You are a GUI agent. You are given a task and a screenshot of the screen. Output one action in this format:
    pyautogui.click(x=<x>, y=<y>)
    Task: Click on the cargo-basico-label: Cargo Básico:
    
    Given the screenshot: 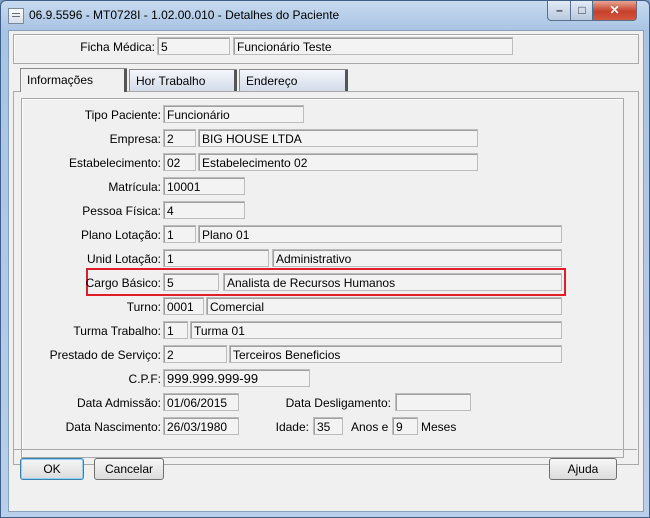 What is the action you would take?
    pyautogui.click(x=123, y=283)
    